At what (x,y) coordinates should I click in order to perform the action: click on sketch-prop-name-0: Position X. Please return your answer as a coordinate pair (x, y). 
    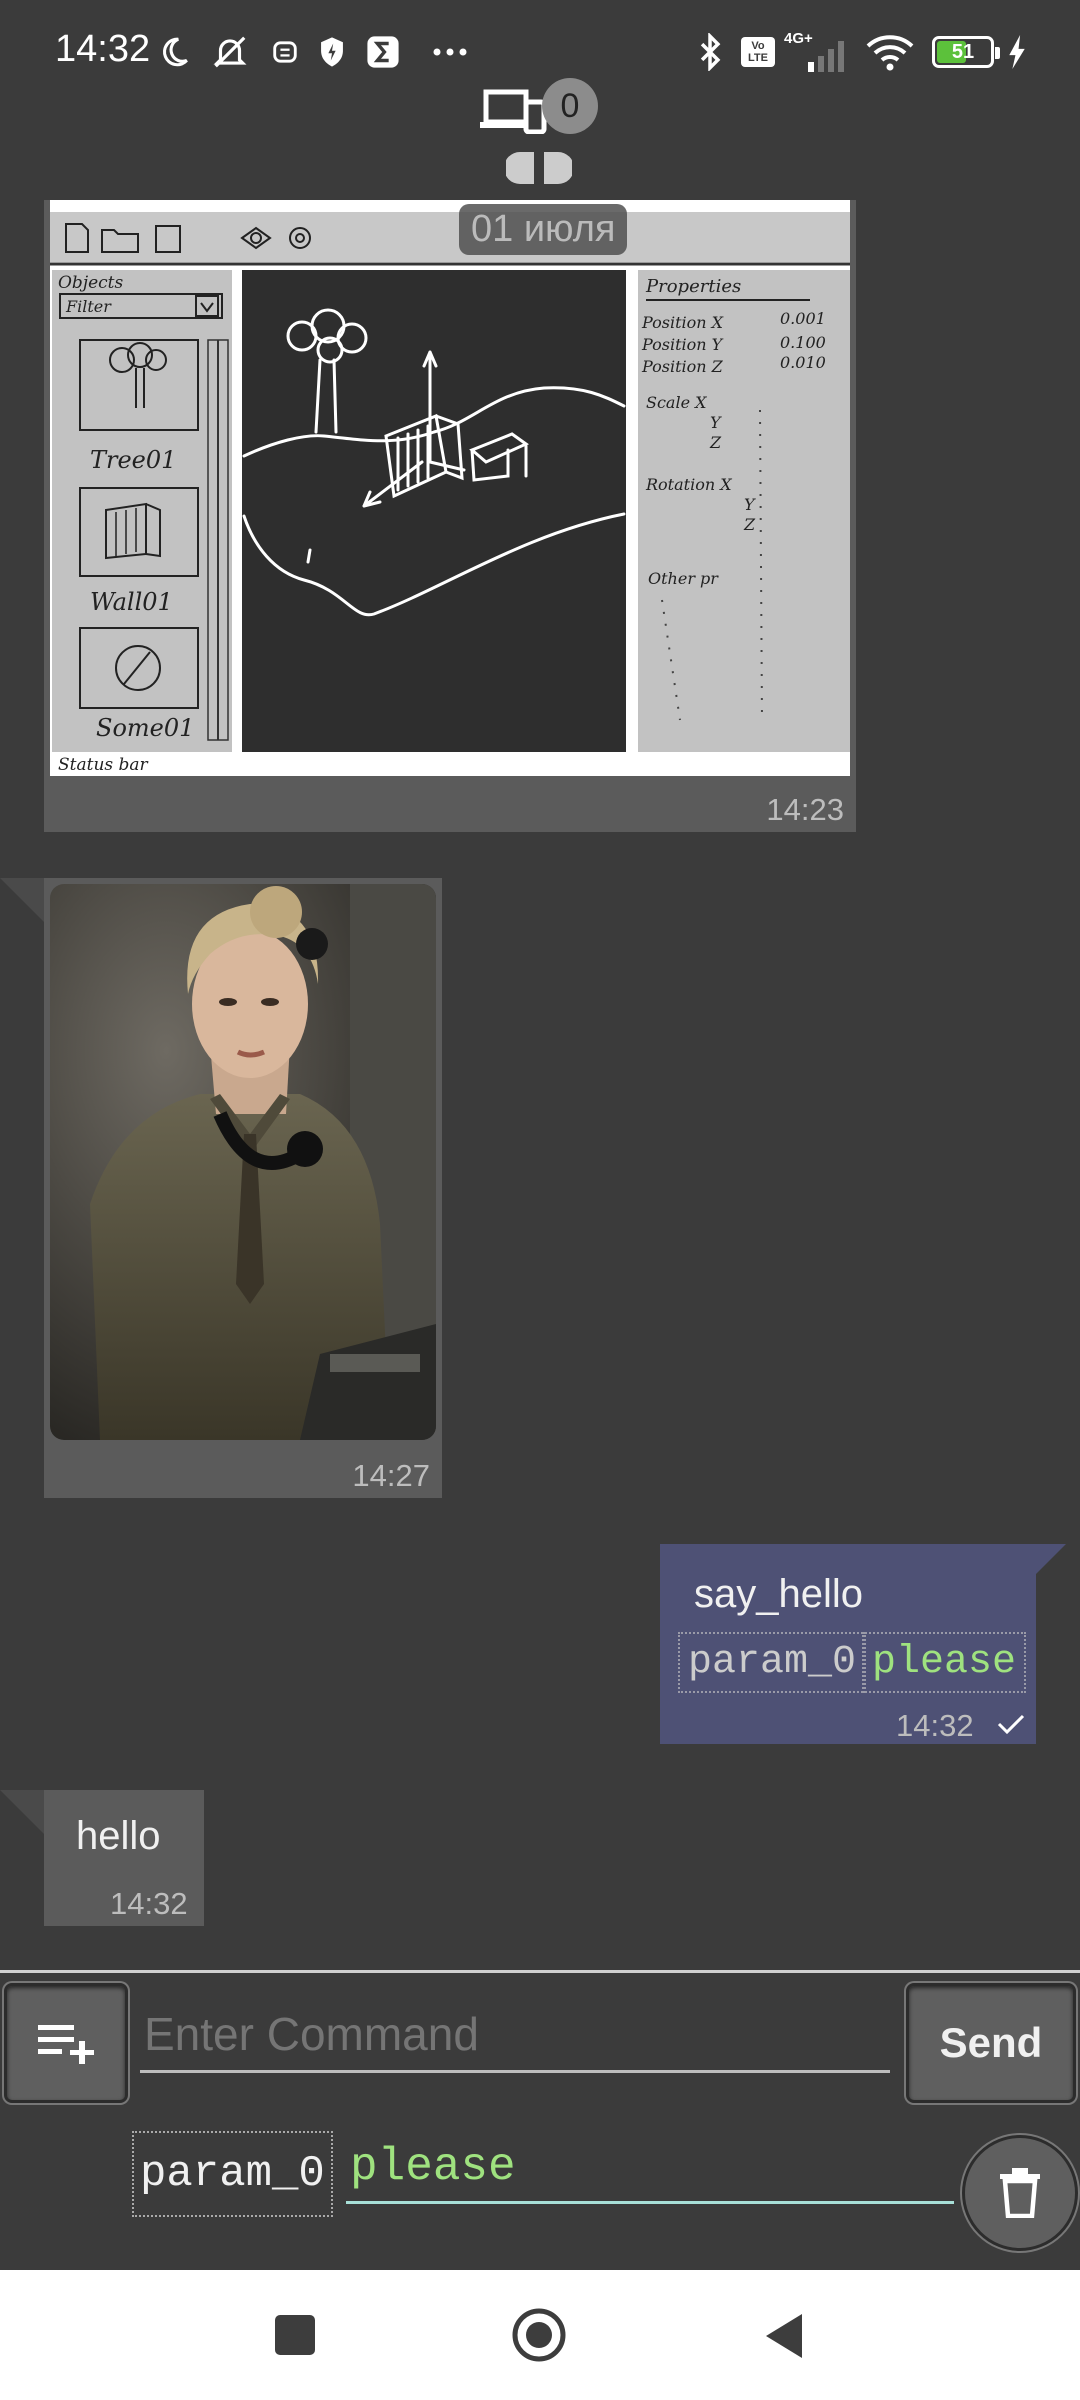
    Looking at the image, I should click on (682, 322).